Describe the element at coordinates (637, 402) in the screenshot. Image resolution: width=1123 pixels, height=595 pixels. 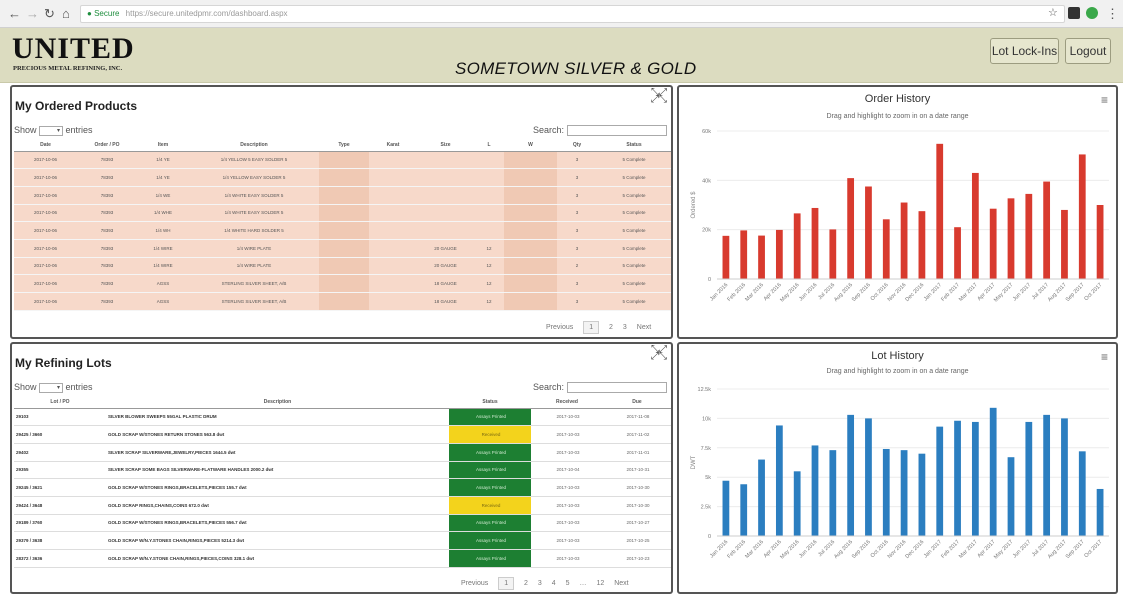
I see `column-header: Due` at that location.